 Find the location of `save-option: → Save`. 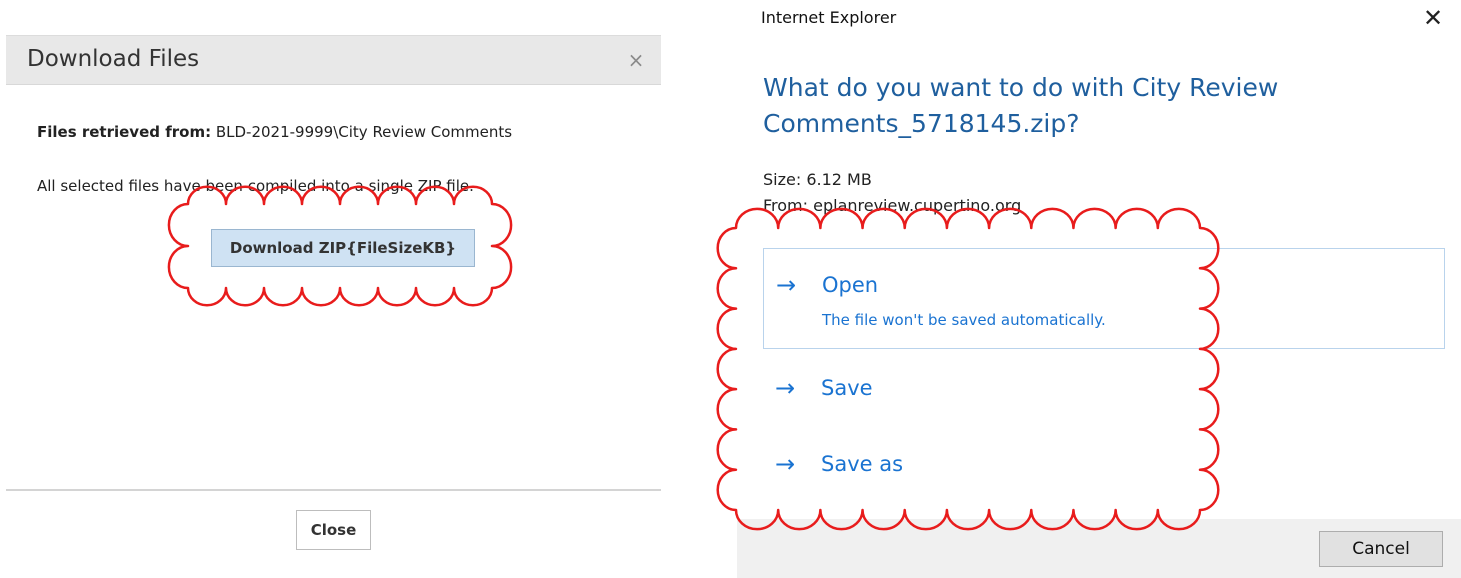

save-option: → Save is located at coordinates (1104, 391).